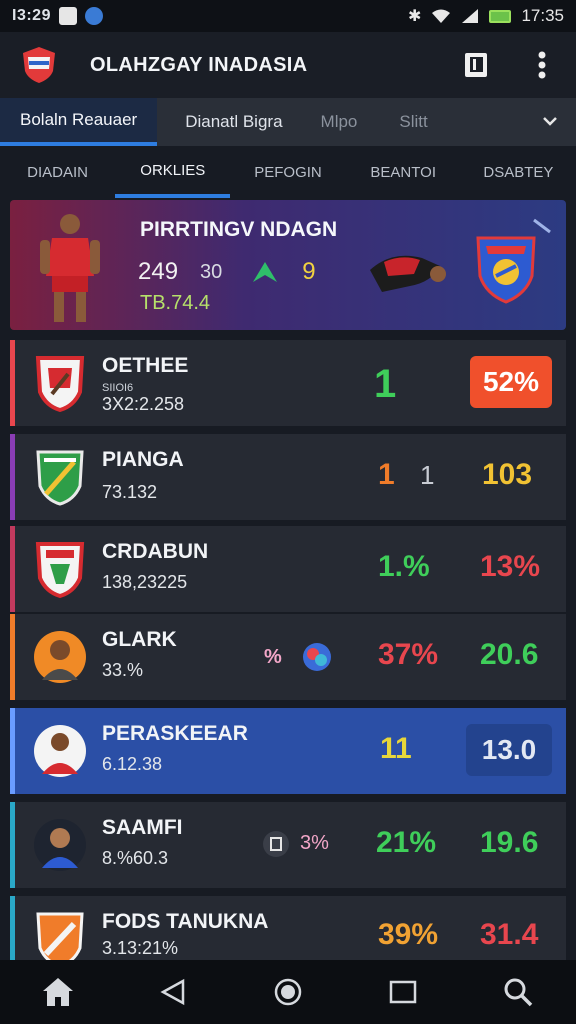 The height and width of the screenshot is (1024, 576). I want to click on signal-icon, so click(470, 16).